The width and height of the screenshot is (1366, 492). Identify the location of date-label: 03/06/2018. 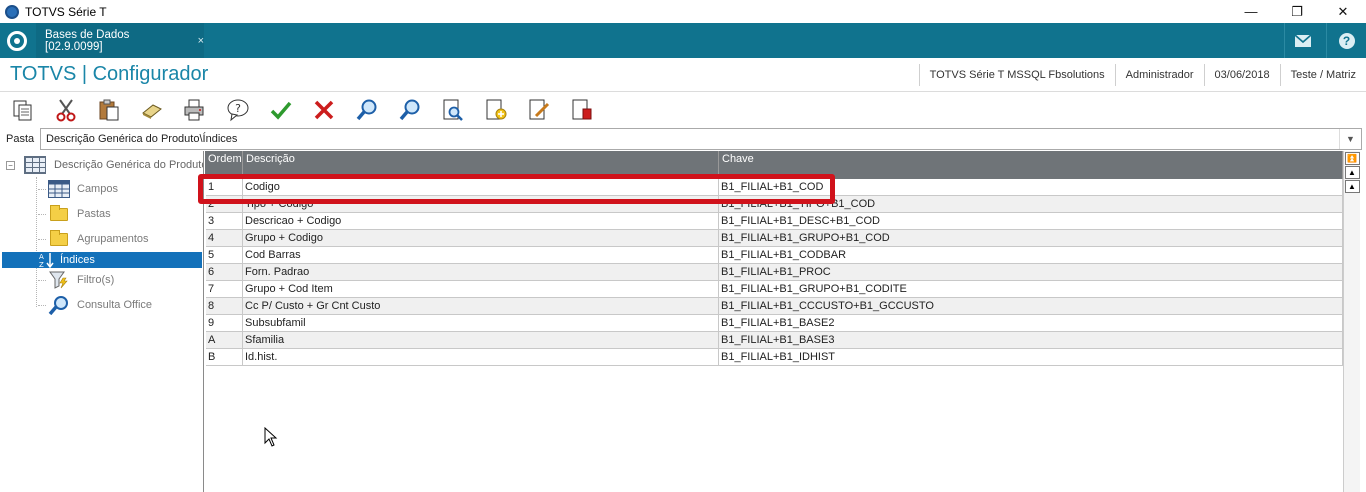
(1241, 75).